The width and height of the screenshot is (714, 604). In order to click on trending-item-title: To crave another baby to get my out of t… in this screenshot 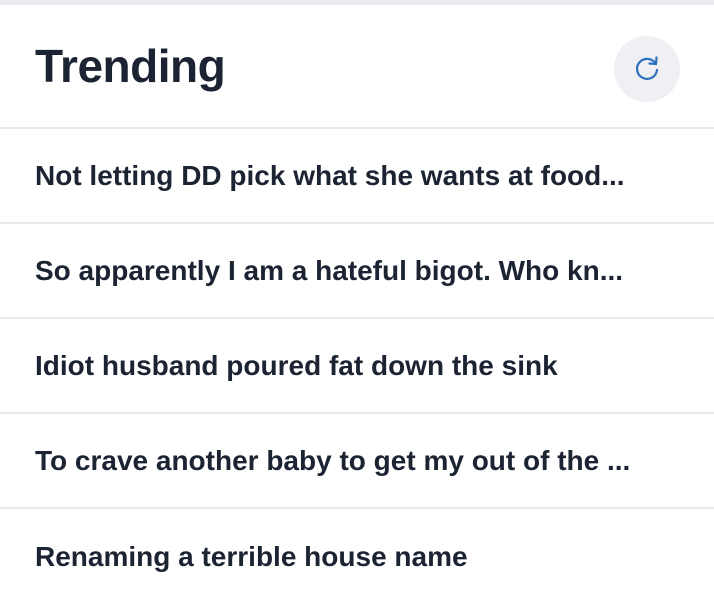, I will do `click(333, 460)`.